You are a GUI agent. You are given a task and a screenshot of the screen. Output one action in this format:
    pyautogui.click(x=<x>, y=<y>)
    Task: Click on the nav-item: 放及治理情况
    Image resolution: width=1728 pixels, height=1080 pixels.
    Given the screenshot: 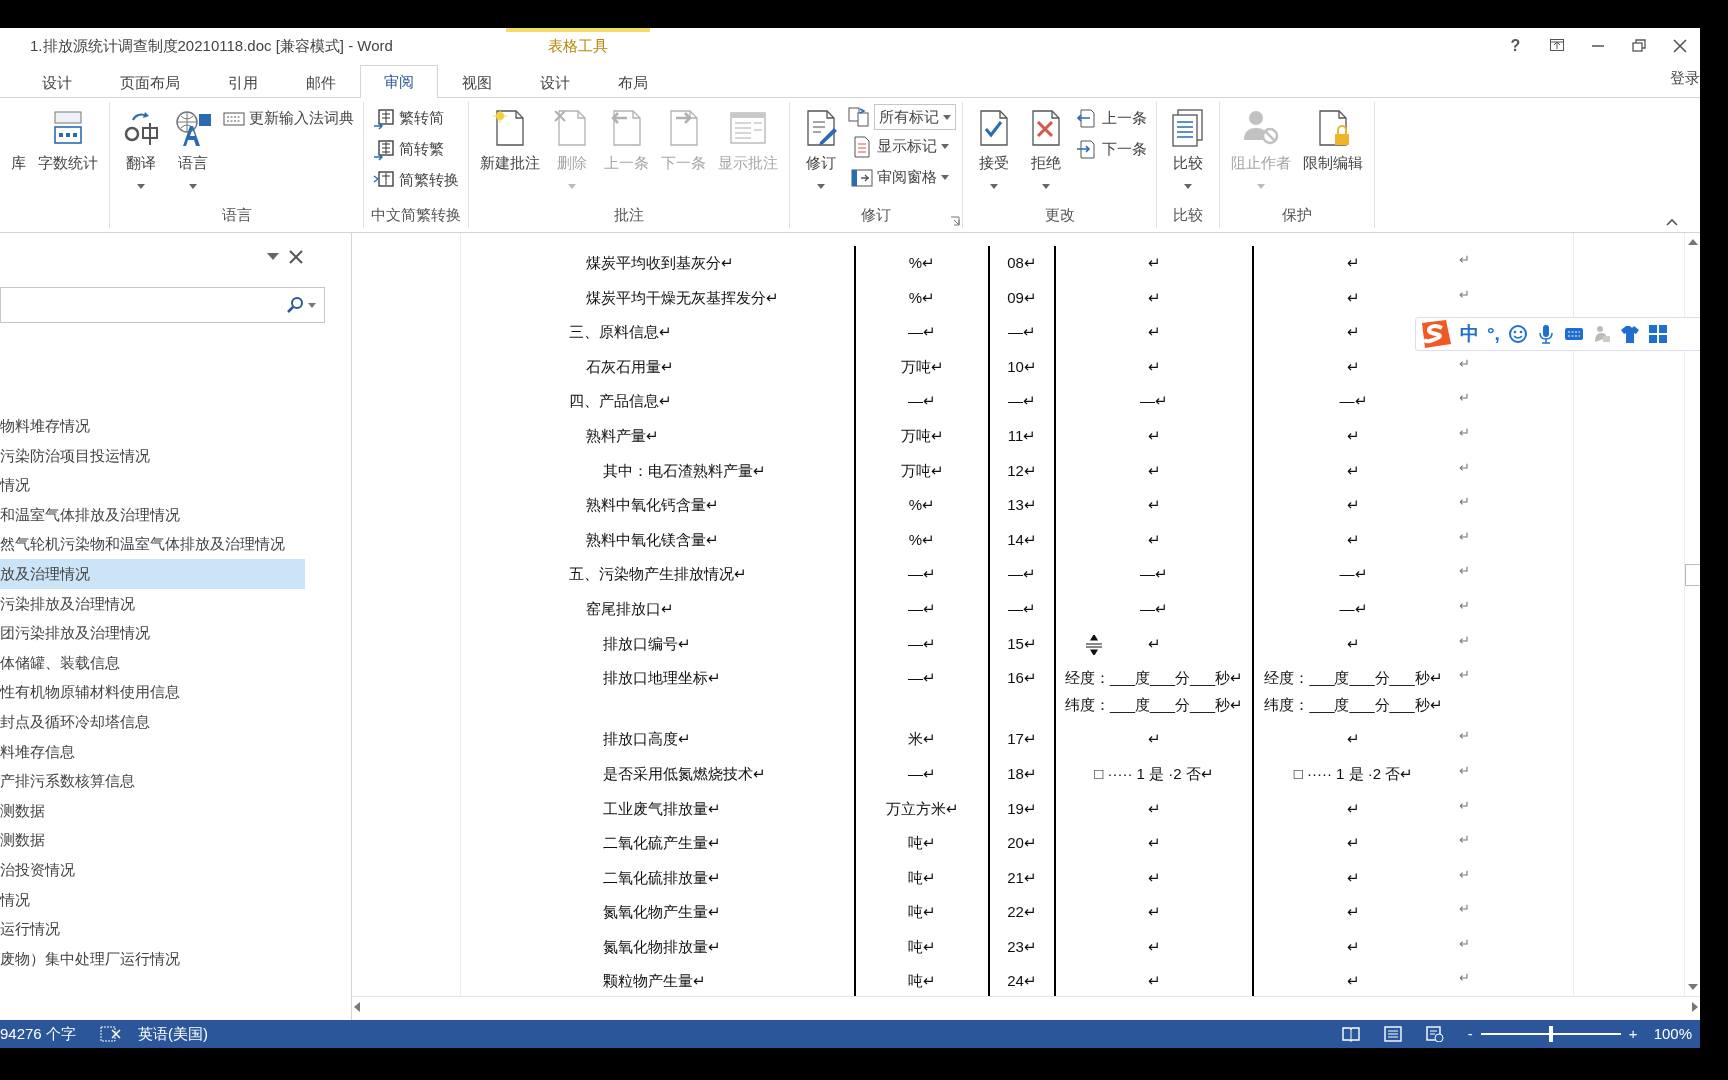 What is the action you would take?
    pyautogui.click(x=152, y=573)
    